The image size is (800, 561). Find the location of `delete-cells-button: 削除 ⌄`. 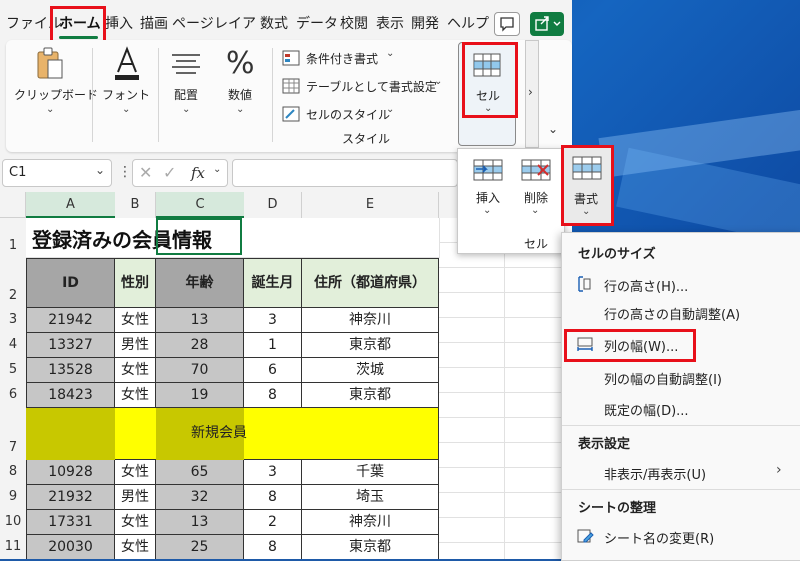

delete-cells-button: 削除 ⌄ is located at coordinates (536, 190).